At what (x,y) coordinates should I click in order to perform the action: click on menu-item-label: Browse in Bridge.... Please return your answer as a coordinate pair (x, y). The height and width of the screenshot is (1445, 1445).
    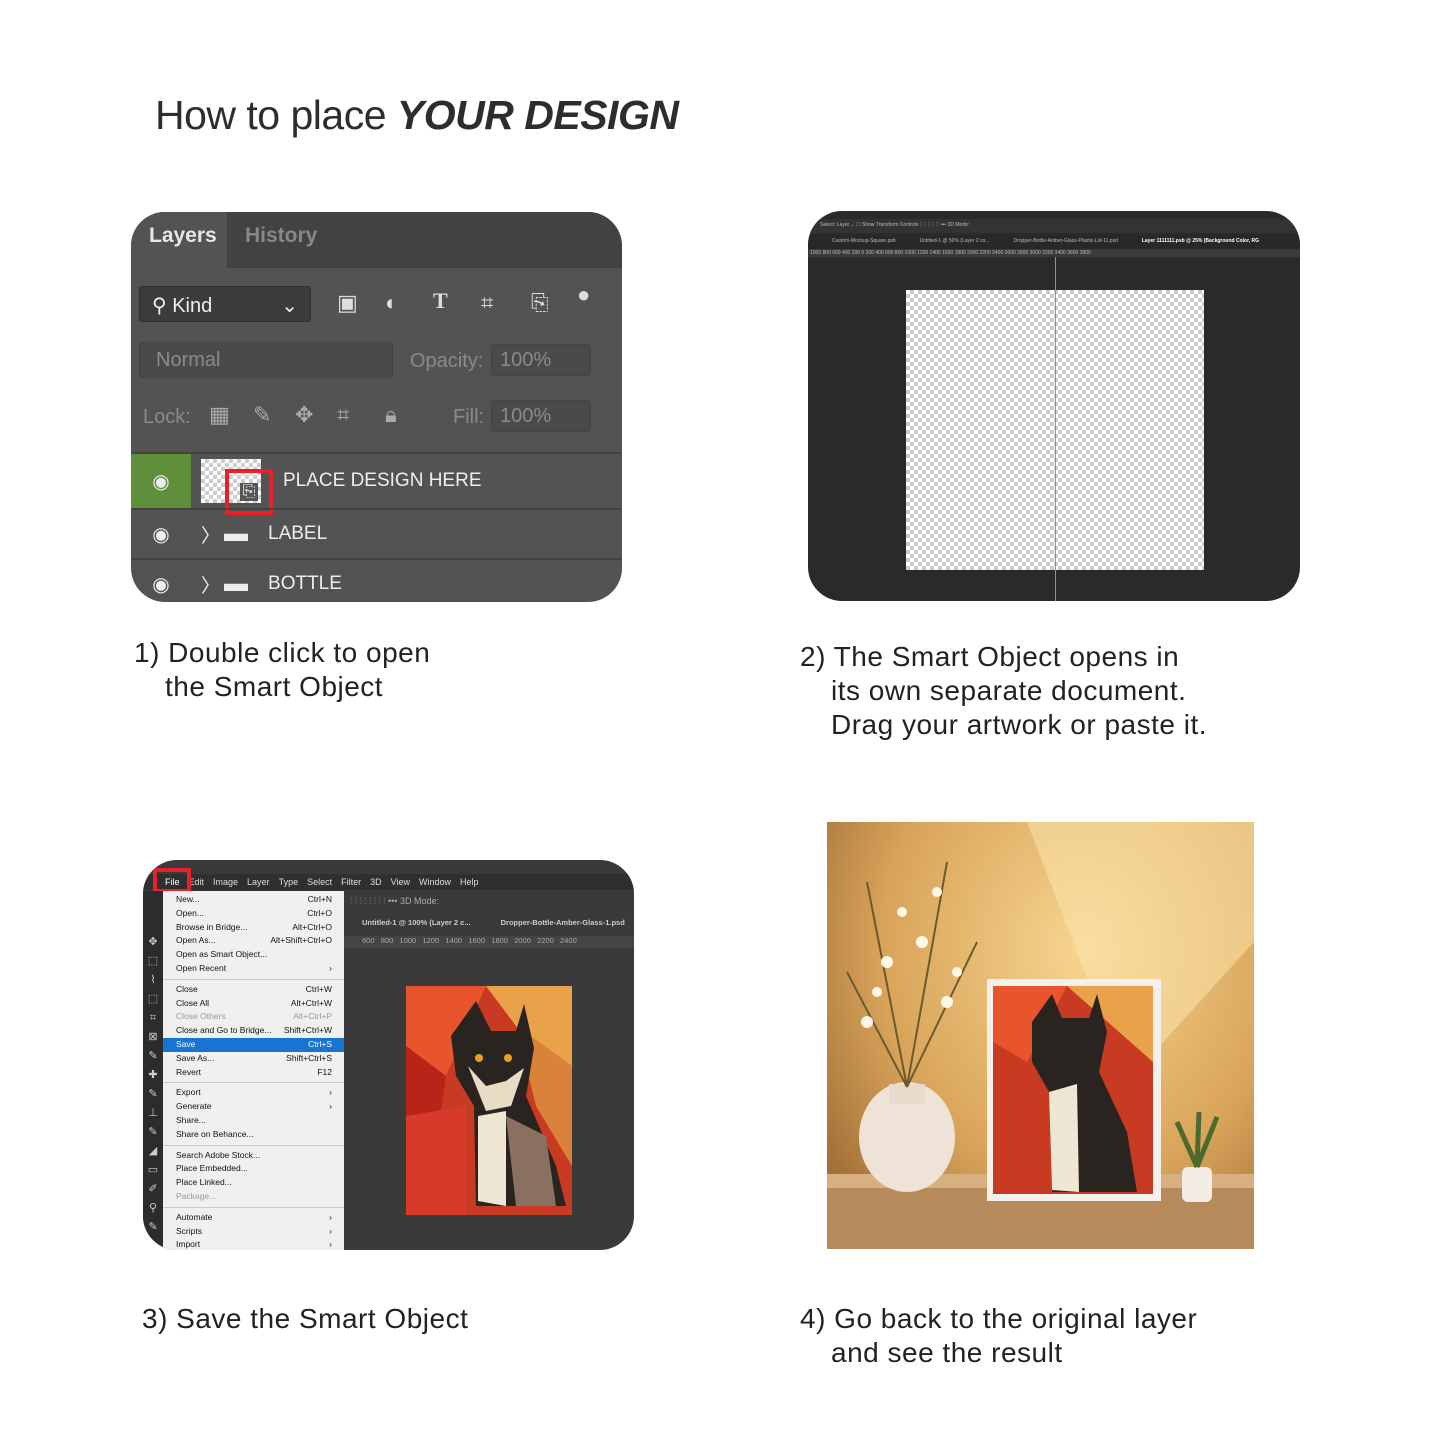
    Looking at the image, I should click on (212, 926).